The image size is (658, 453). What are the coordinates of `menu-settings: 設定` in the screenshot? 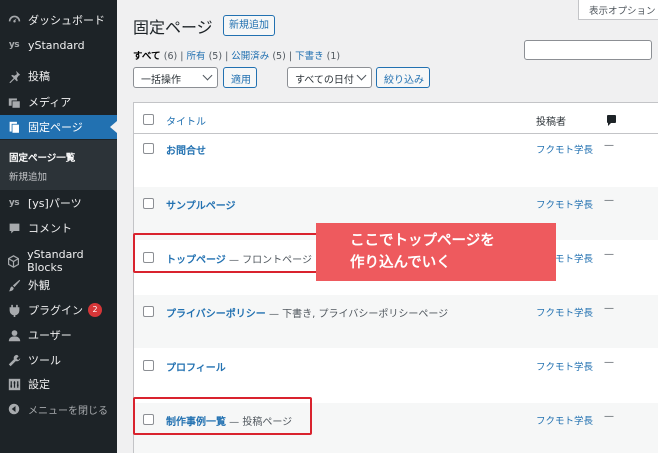 It's located at (58, 384).